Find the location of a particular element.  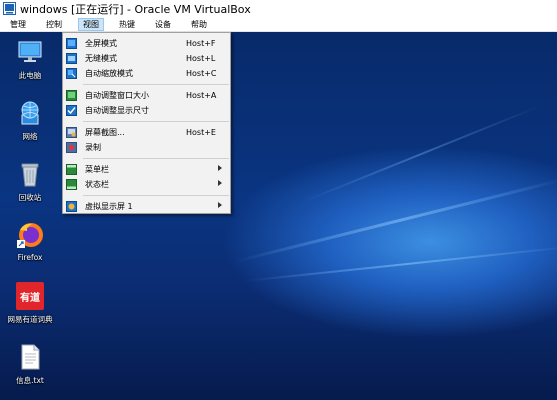

recording-icon is located at coordinates (71, 147).